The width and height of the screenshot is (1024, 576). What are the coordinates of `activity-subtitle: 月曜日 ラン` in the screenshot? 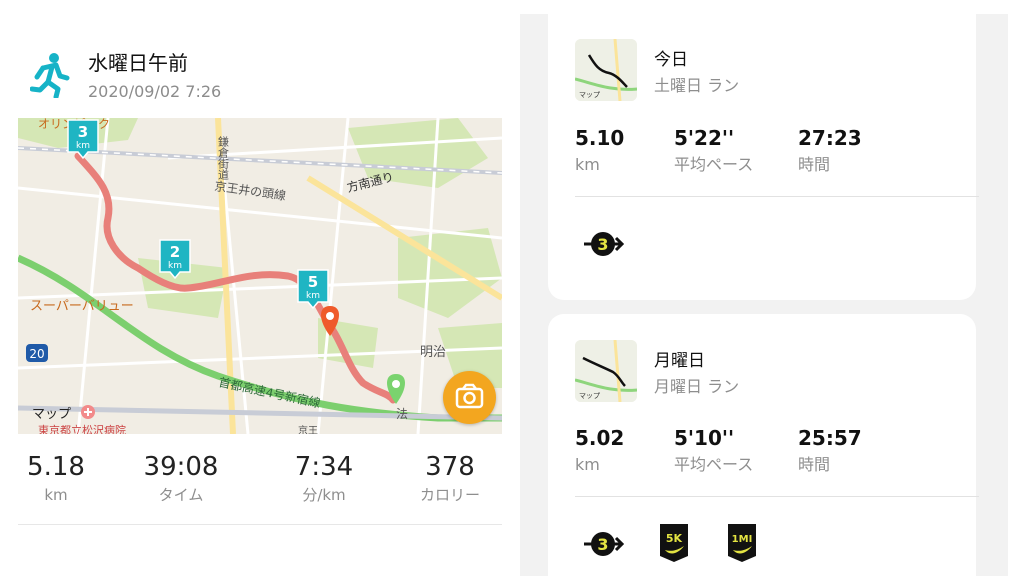 It's located at (697, 386).